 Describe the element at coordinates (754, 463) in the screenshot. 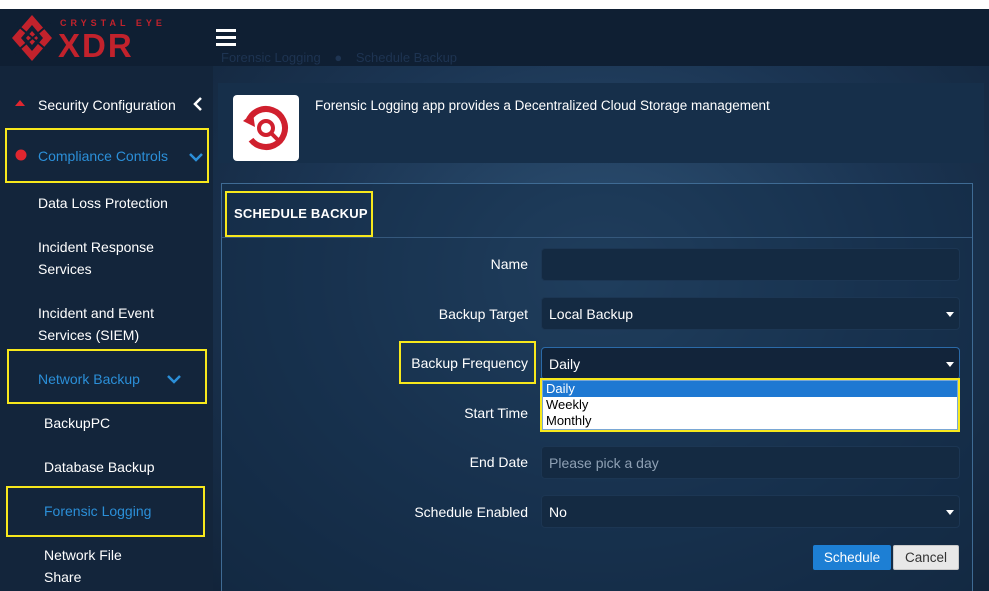

I see `end-date-input` at that location.